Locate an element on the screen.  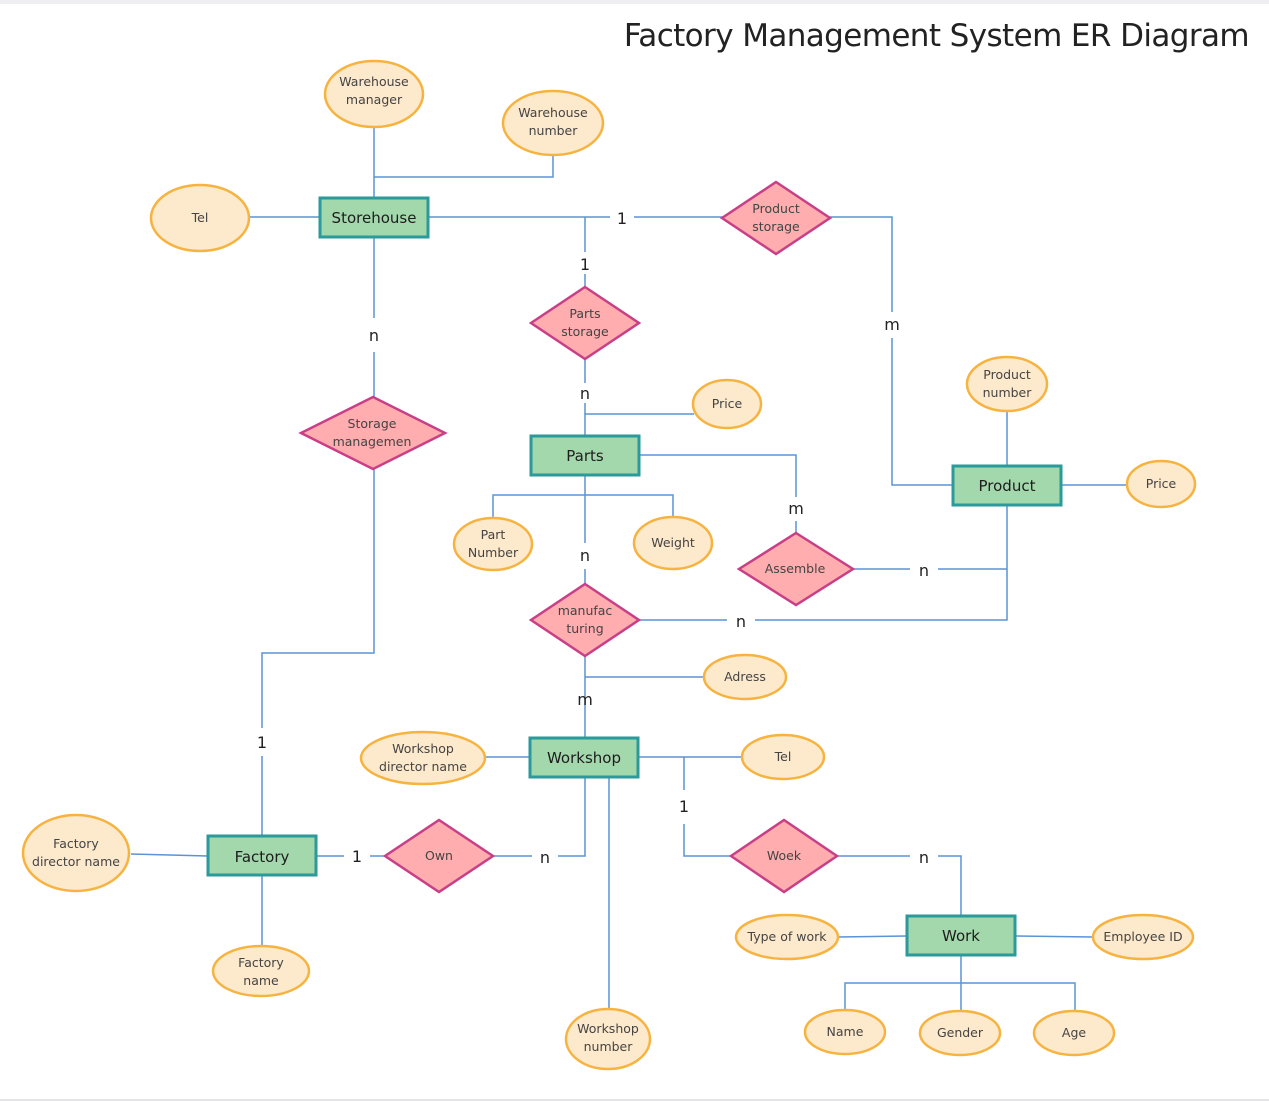
attribute-type-of-work: Type of work is located at coordinates (787, 937).